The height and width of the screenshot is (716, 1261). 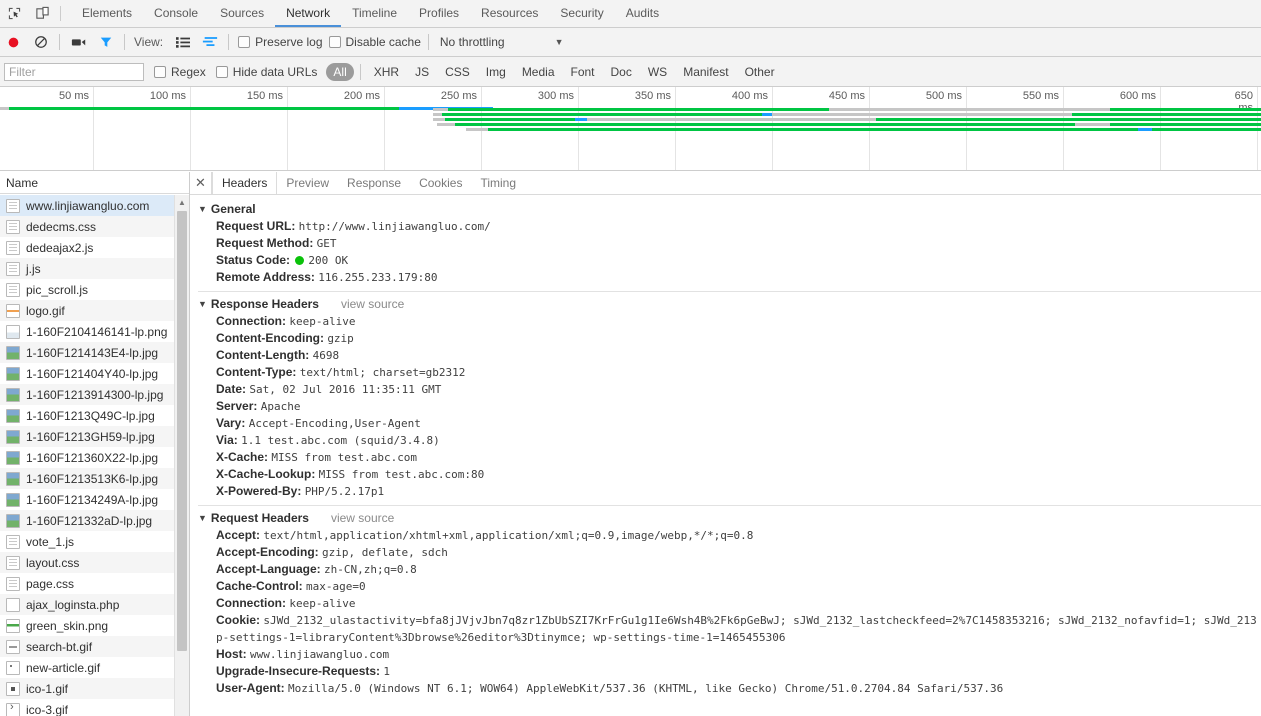 What do you see at coordinates (42, 13) in the screenshot?
I see `device-toolbar-icon` at bounding box center [42, 13].